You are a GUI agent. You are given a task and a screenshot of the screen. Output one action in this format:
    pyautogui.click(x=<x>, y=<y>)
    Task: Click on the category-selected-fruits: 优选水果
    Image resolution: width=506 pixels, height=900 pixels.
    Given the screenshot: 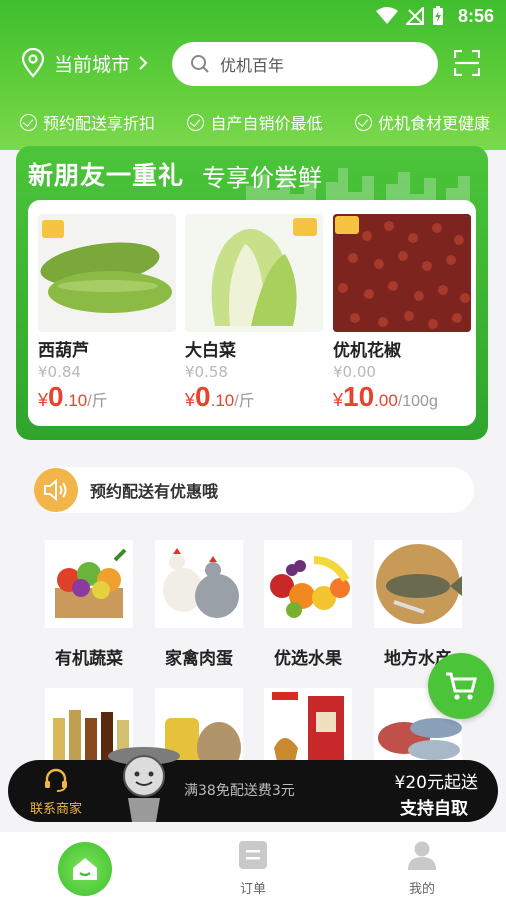 What is the action you would take?
    pyautogui.click(x=308, y=604)
    